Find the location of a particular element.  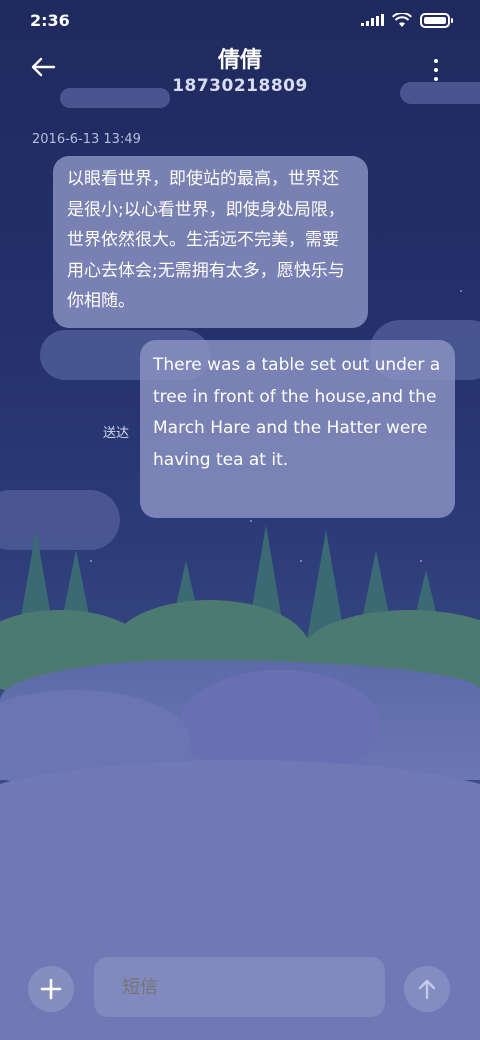

message-input is located at coordinates (239, 987).